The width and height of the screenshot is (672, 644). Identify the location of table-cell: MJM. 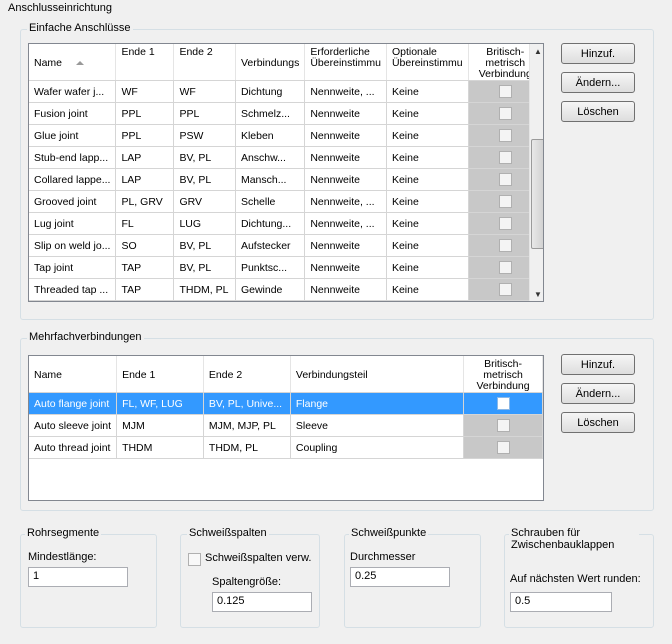
(160, 425).